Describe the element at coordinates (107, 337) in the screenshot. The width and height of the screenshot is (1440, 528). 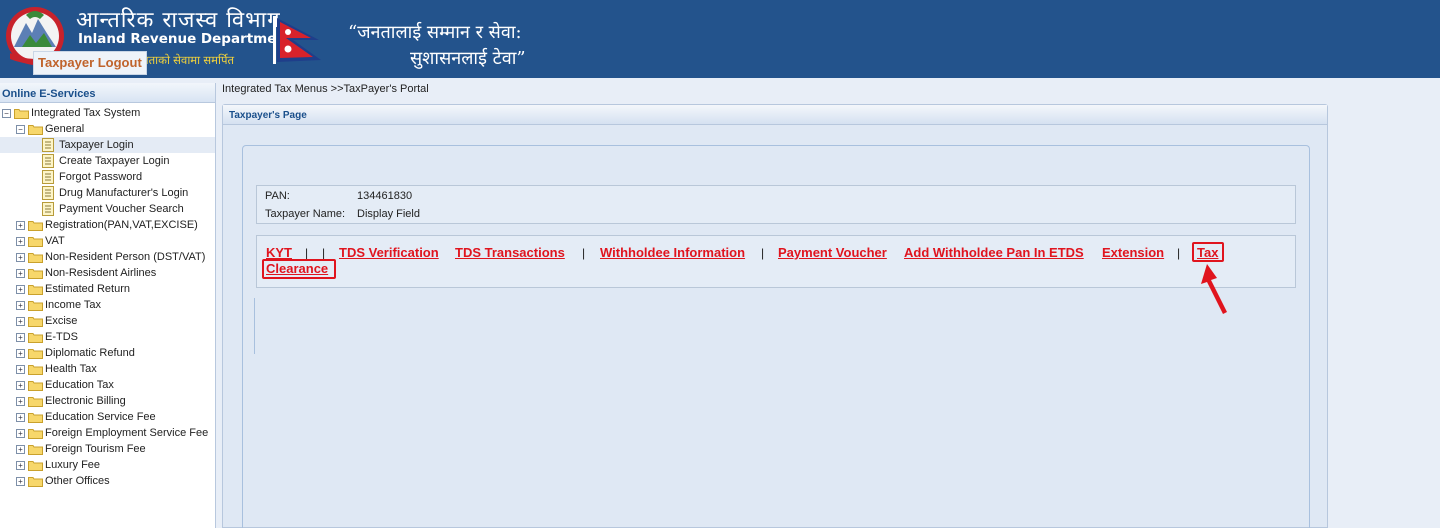
I see `sidebar-item-e-tds: + E-TDS` at that location.